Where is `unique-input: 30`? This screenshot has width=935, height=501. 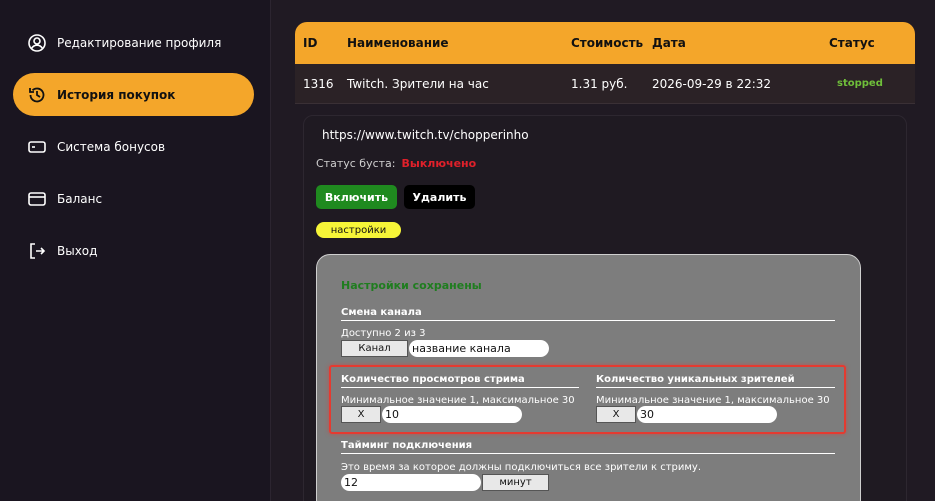 unique-input: 30 is located at coordinates (707, 414).